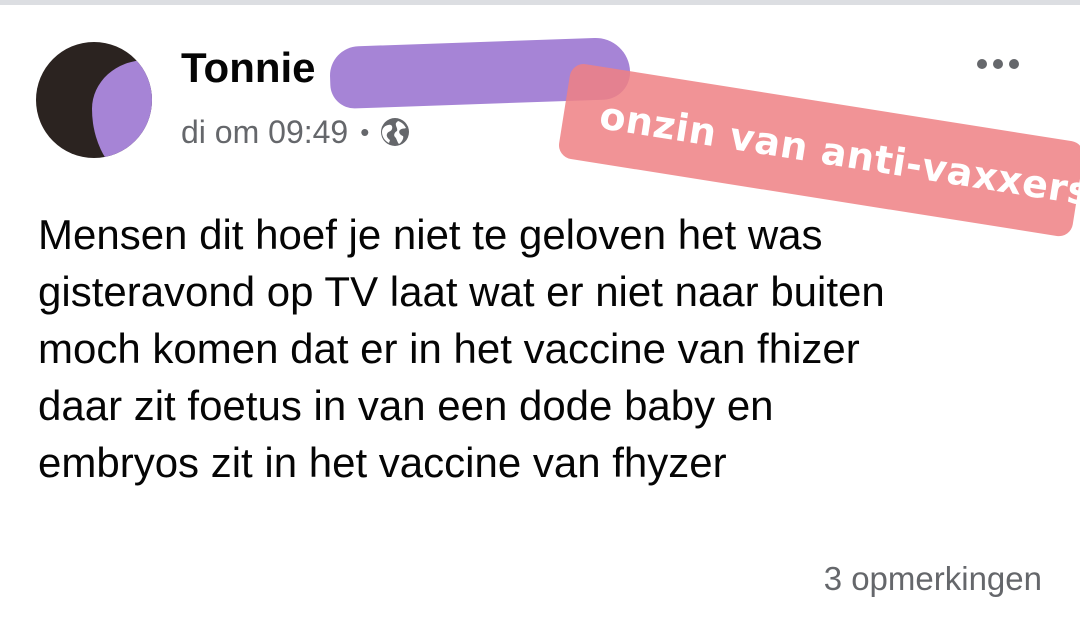 The width and height of the screenshot is (1080, 622). Describe the element at coordinates (264, 132) in the screenshot. I see `post-timestamp: di om 09:49` at that location.